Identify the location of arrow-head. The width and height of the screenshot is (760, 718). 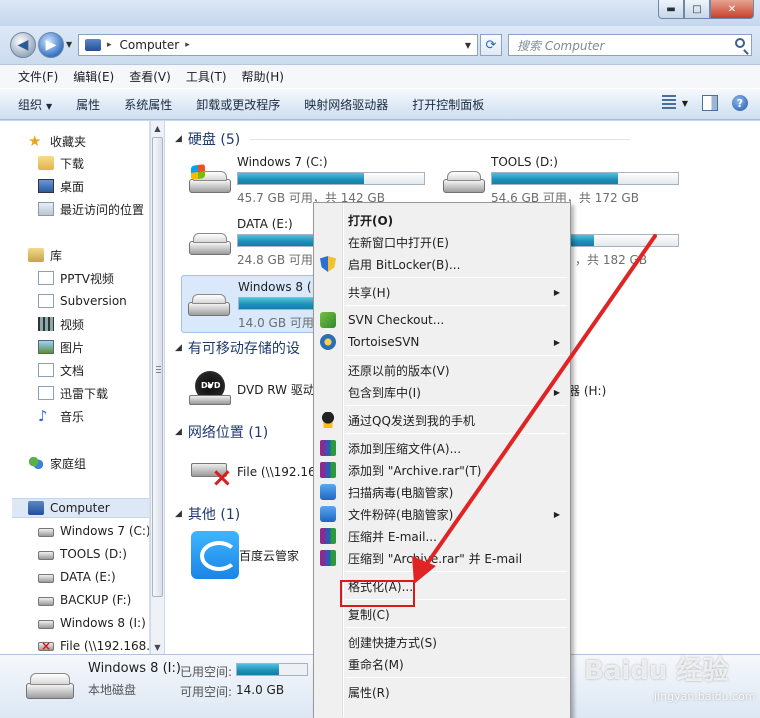
(424, 570).